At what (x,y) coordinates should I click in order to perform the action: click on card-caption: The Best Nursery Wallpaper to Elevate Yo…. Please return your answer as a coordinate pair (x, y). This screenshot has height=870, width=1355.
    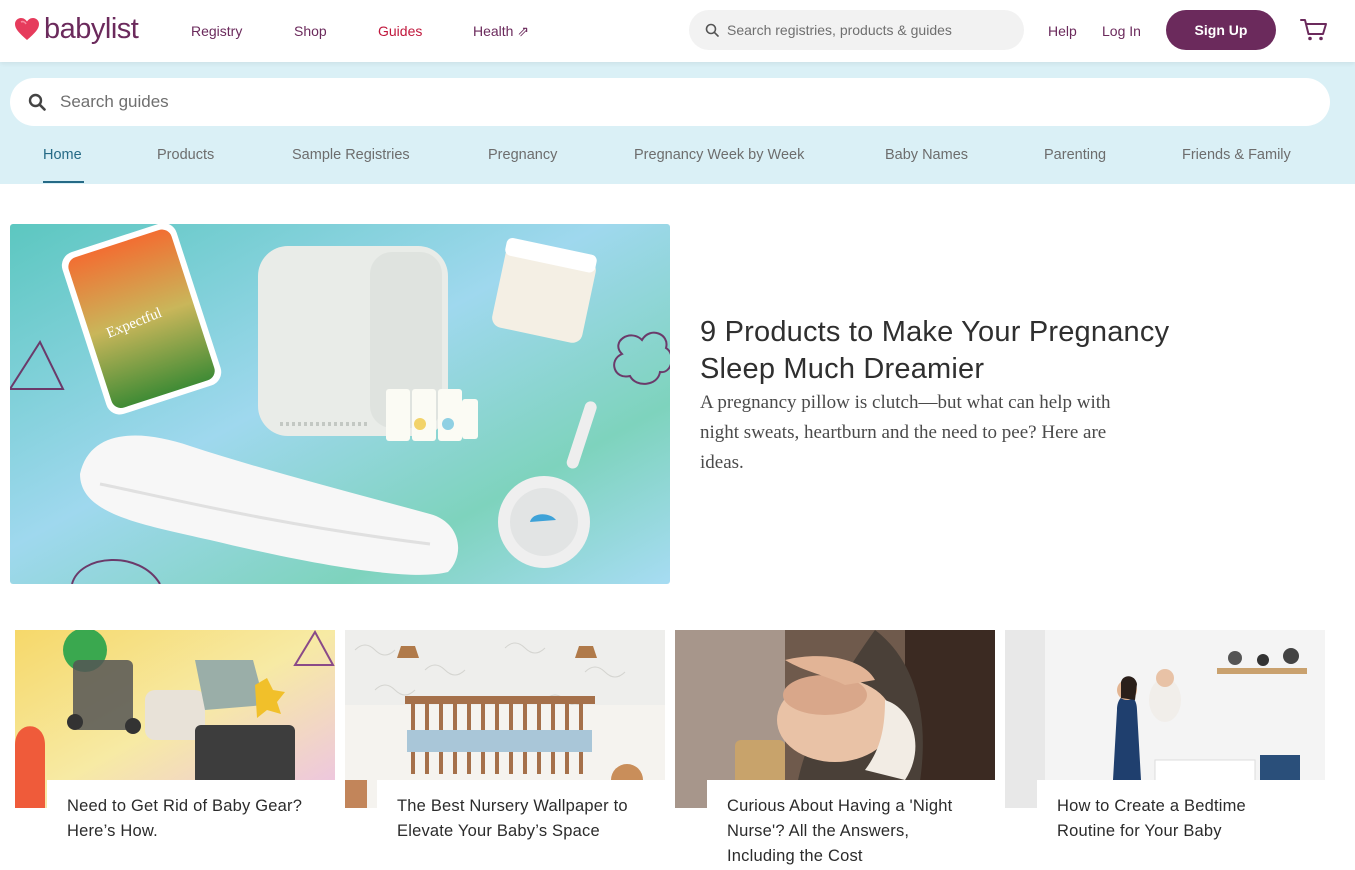
    Looking at the image, I should click on (521, 825).